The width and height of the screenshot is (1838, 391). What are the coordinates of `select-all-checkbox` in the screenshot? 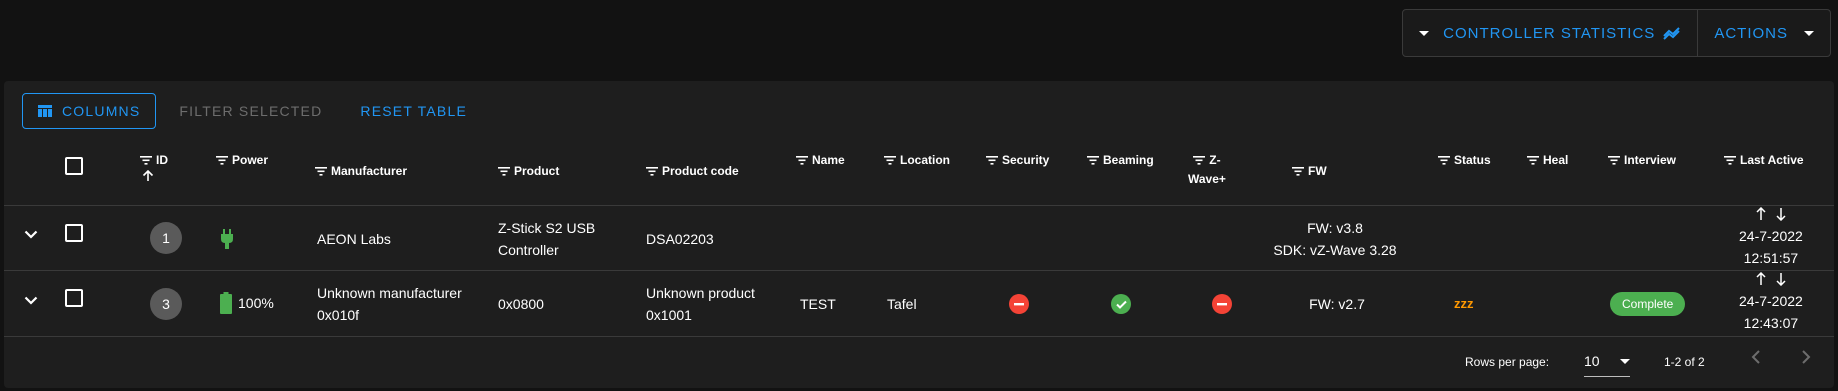 It's located at (74, 166).